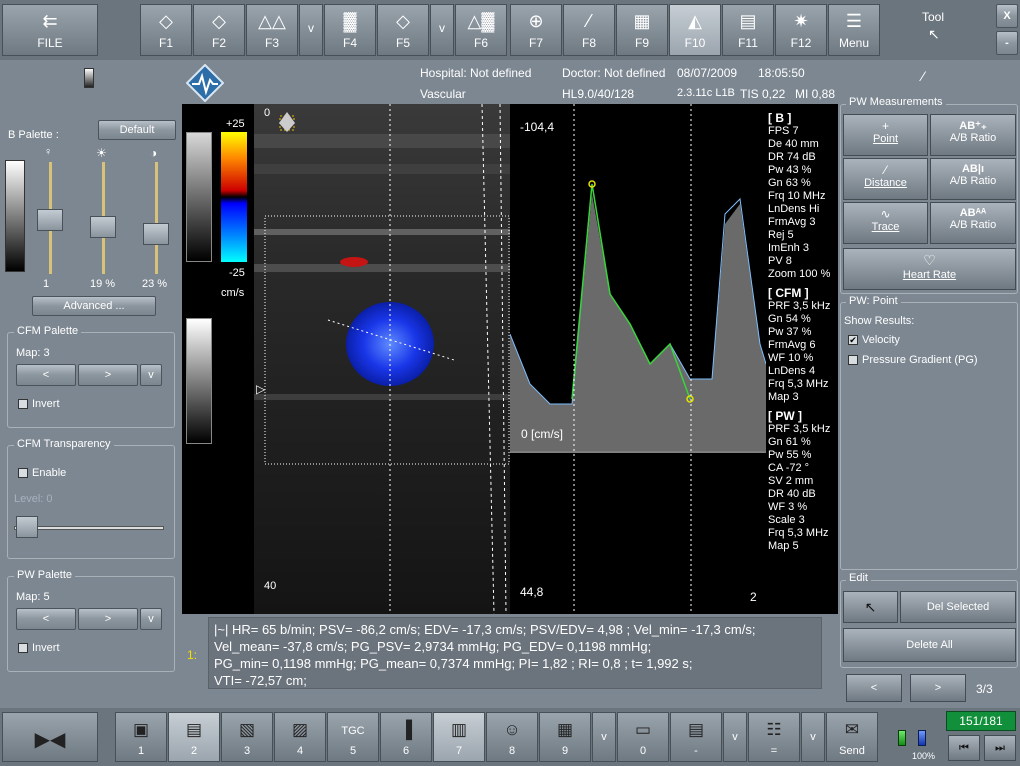 Image resolution: width=1020 pixels, height=766 pixels. I want to click on b-param: De 40 mm, so click(793, 144).